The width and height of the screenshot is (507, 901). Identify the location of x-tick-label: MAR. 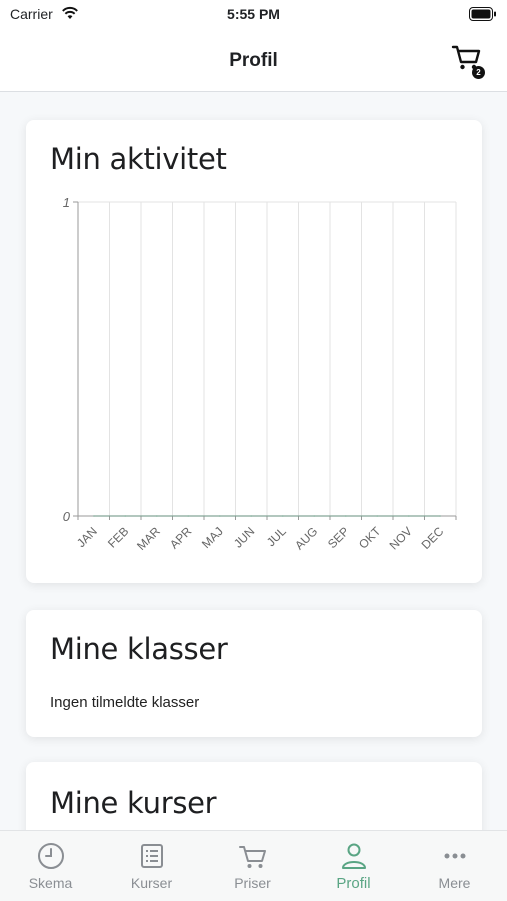
(148, 538).